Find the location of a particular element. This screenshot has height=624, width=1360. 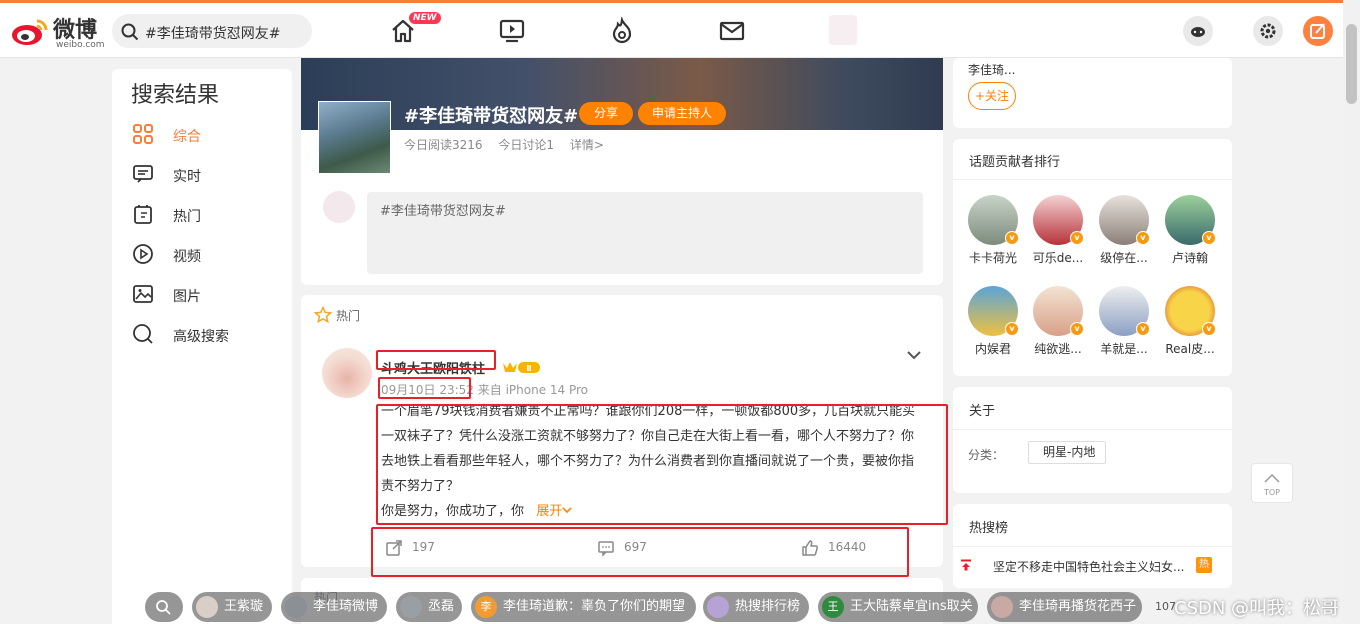

search-icon is located at coordinates (130, 32).